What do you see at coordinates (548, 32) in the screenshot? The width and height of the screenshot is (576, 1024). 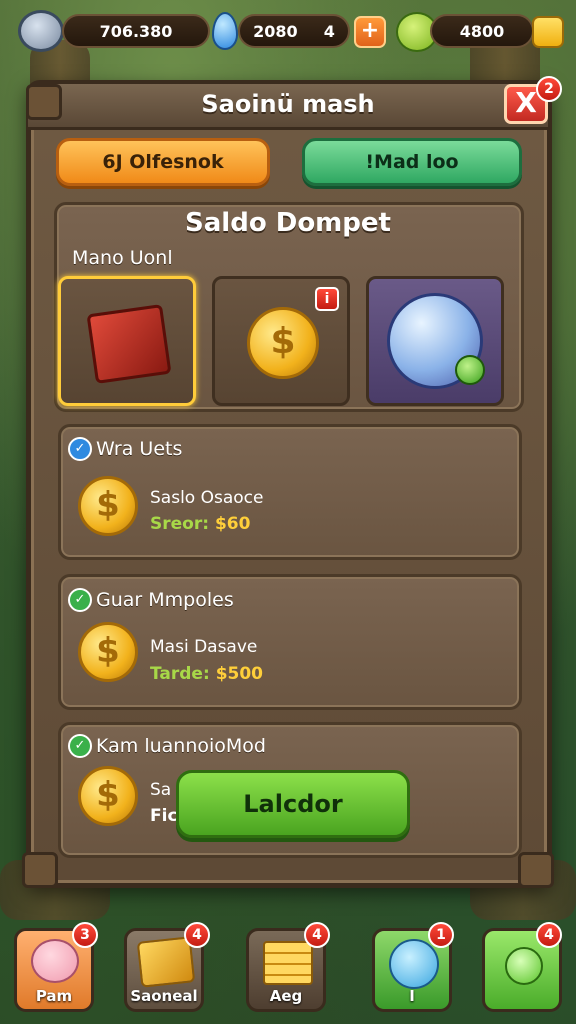 I see `gold-box-icon` at bounding box center [548, 32].